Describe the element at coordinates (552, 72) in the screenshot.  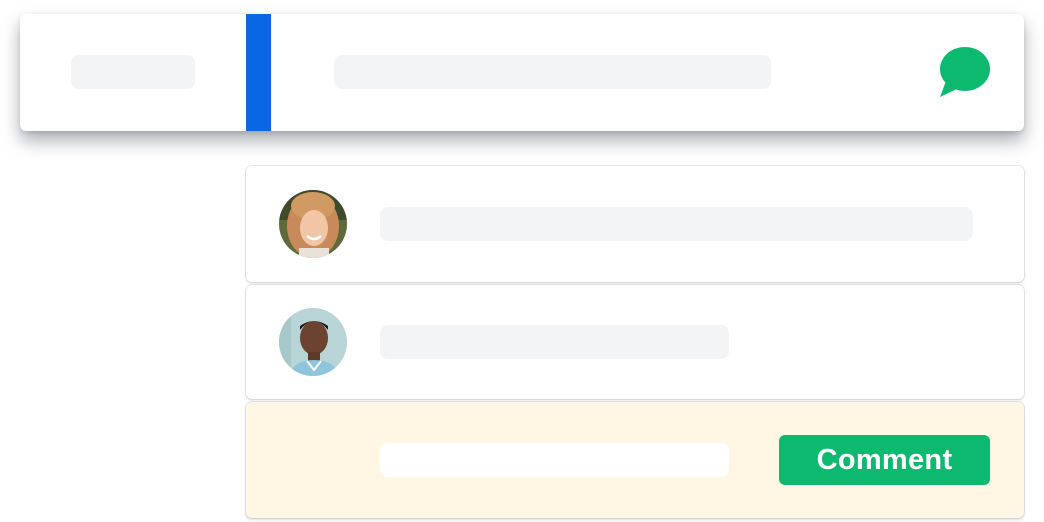
I see `text-line-placeholder` at that location.